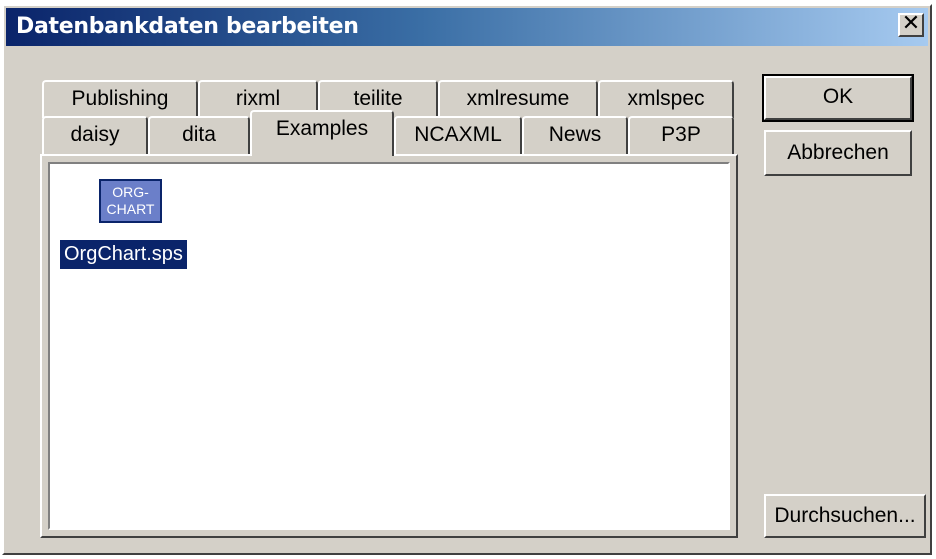 The height and width of the screenshot is (559, 936). I want to click on tab-examples: Examples, so click(322, 133).